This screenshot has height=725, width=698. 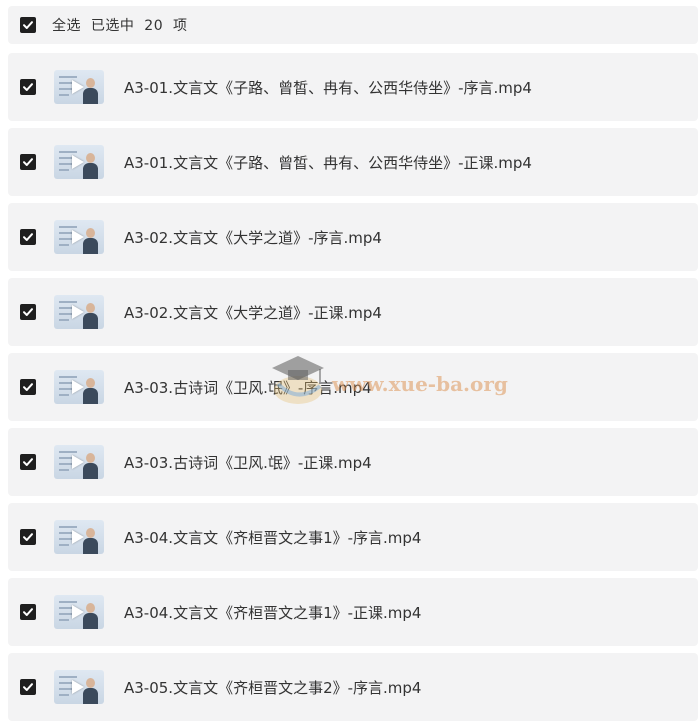 I want to click on file-row: A3-01.文言文《子路、曾皙、冉有、公西华侍坐》-正课.mp4, so click(x=353, y=162).